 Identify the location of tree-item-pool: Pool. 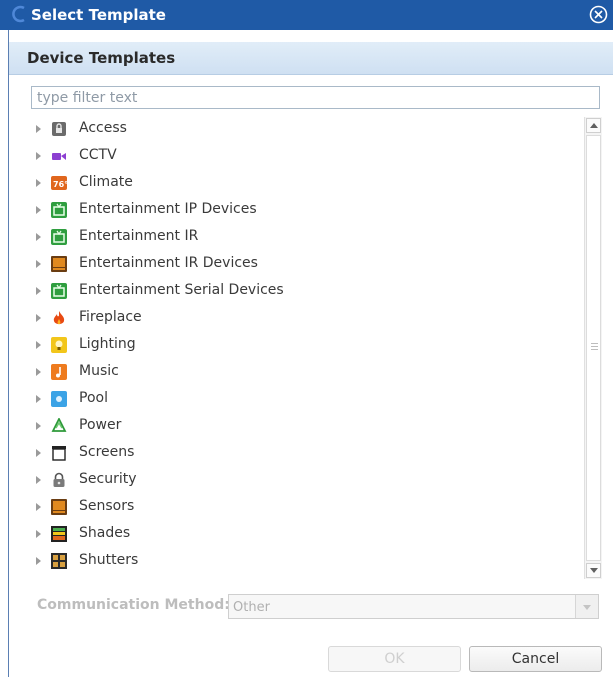
(301, 400).